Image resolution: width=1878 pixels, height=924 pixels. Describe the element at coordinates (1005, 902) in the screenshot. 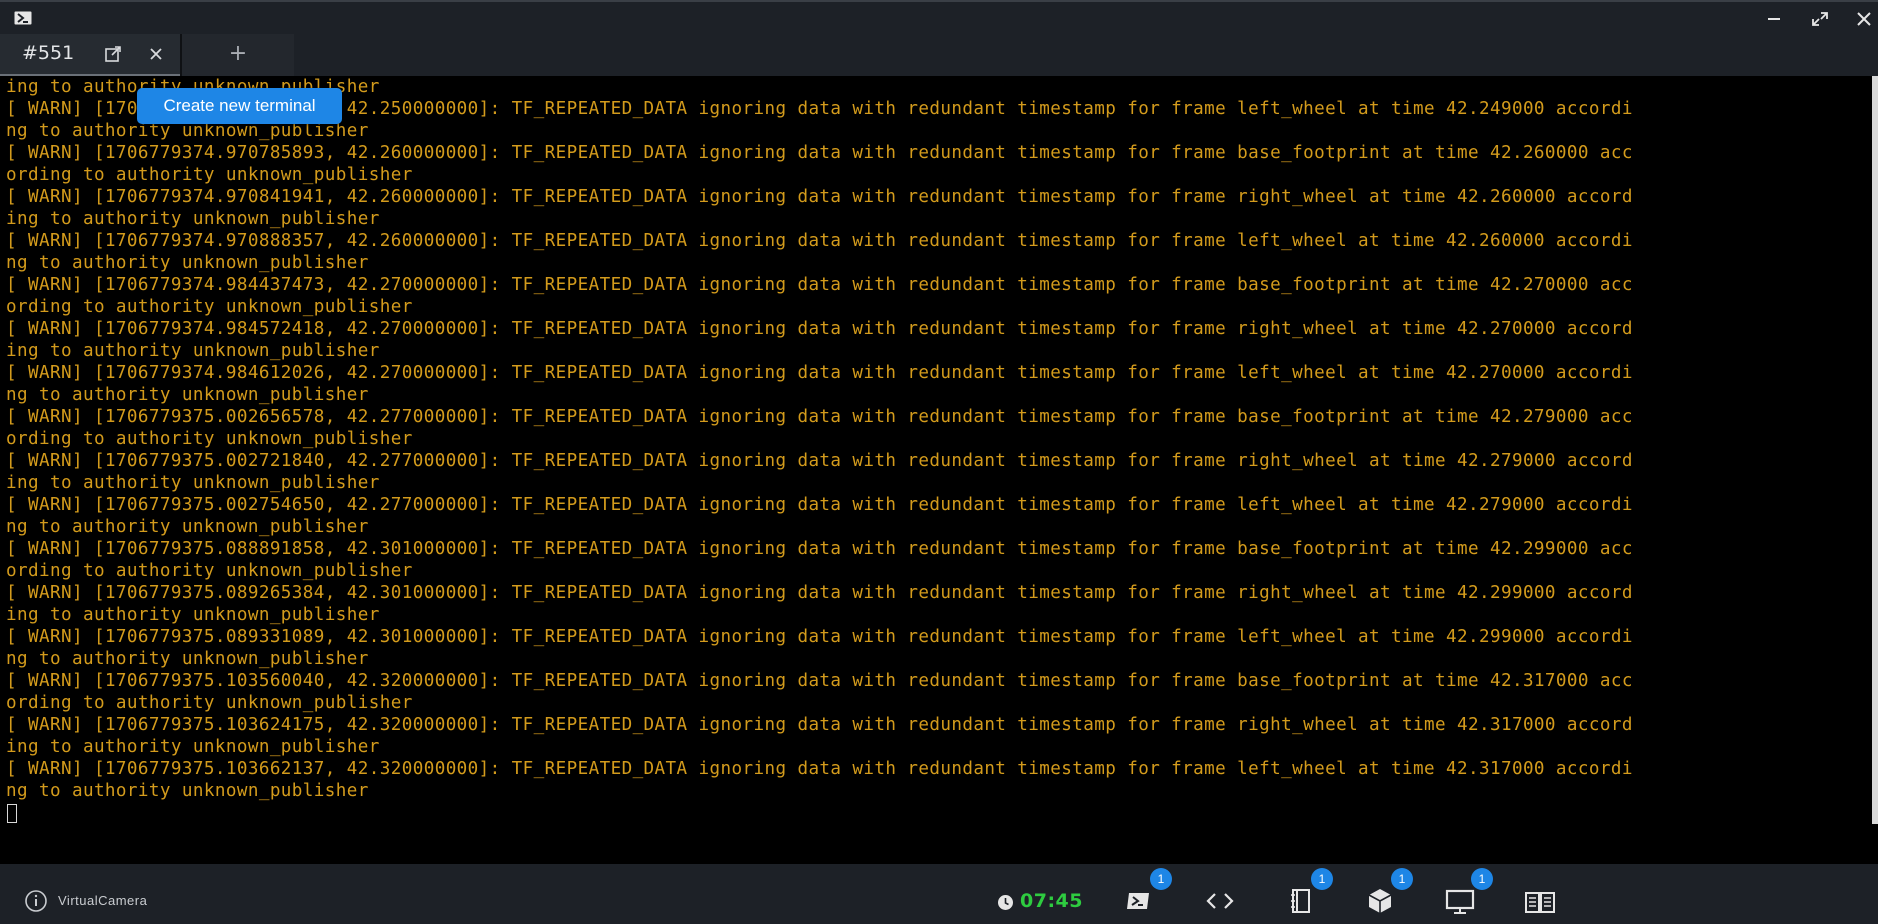

I see `clock-icon` at that location.